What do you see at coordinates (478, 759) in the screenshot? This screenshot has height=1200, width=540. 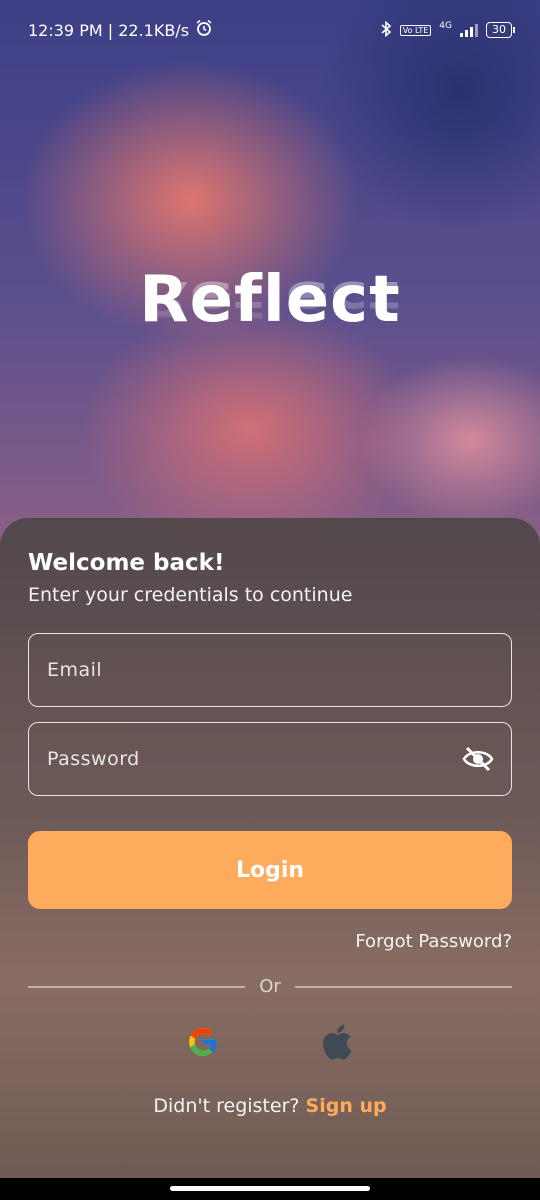 I see `eye-off-icon` at bounding box center [478, 759].